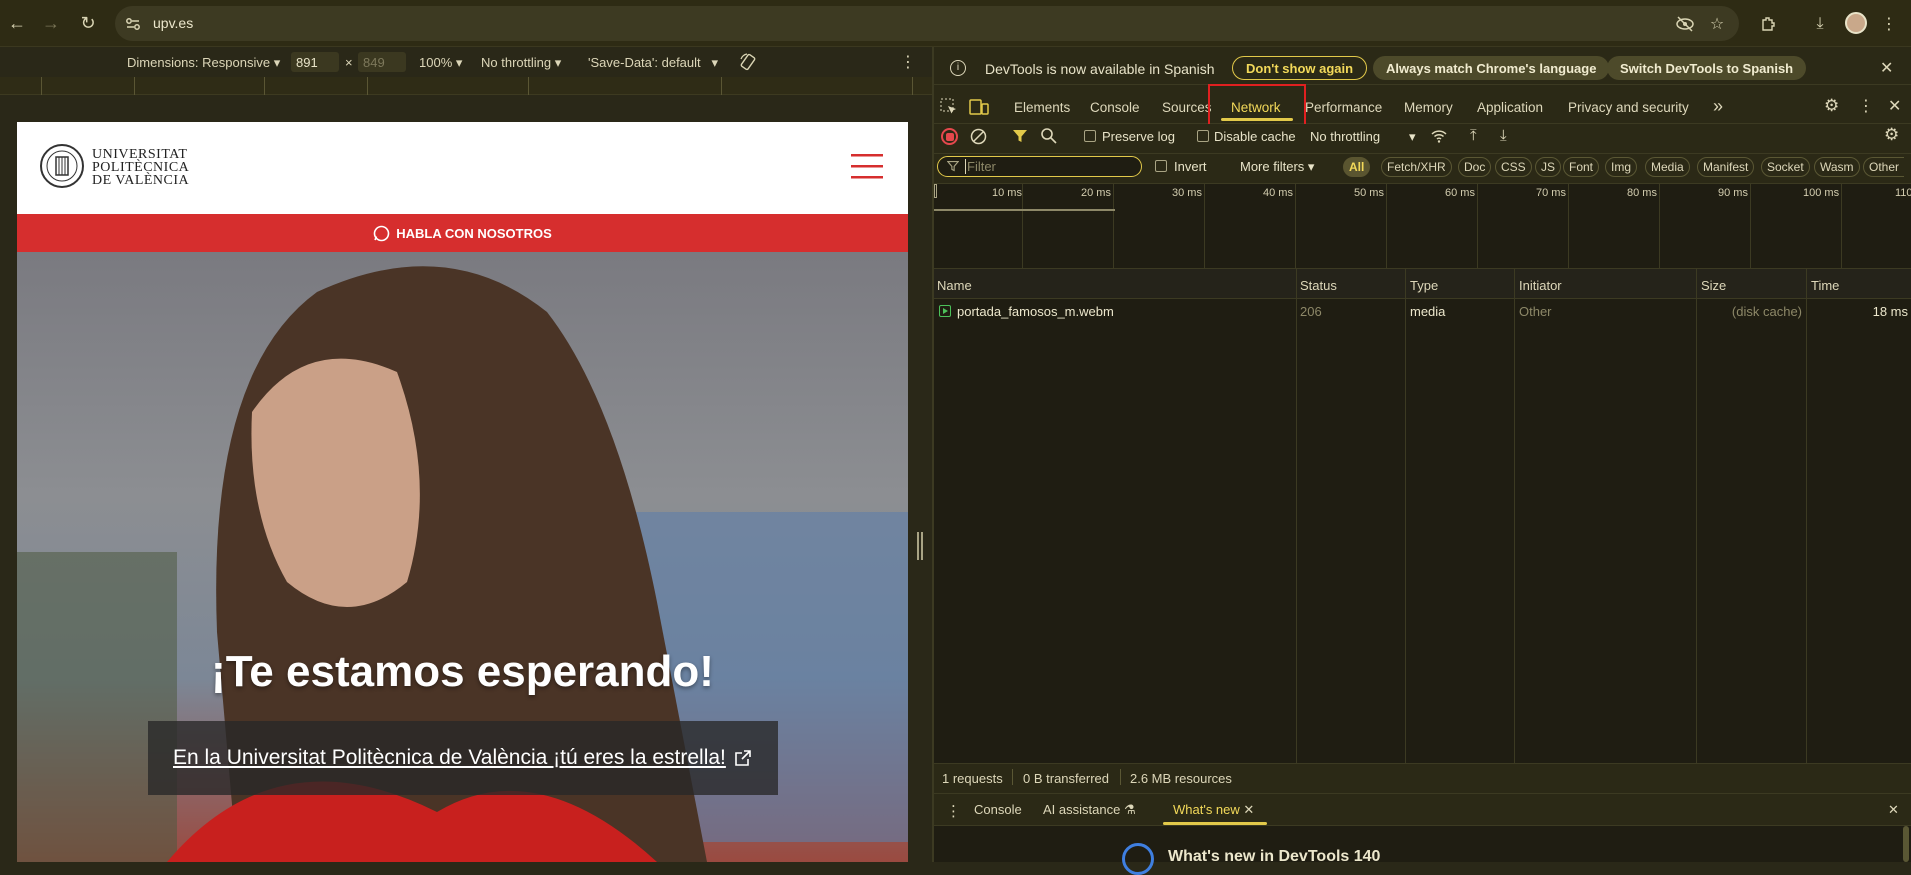  Describe the element at coordinates (1491, 68) in the screenshot. I see `match-language-button: Always match Chrome's language` at that location.